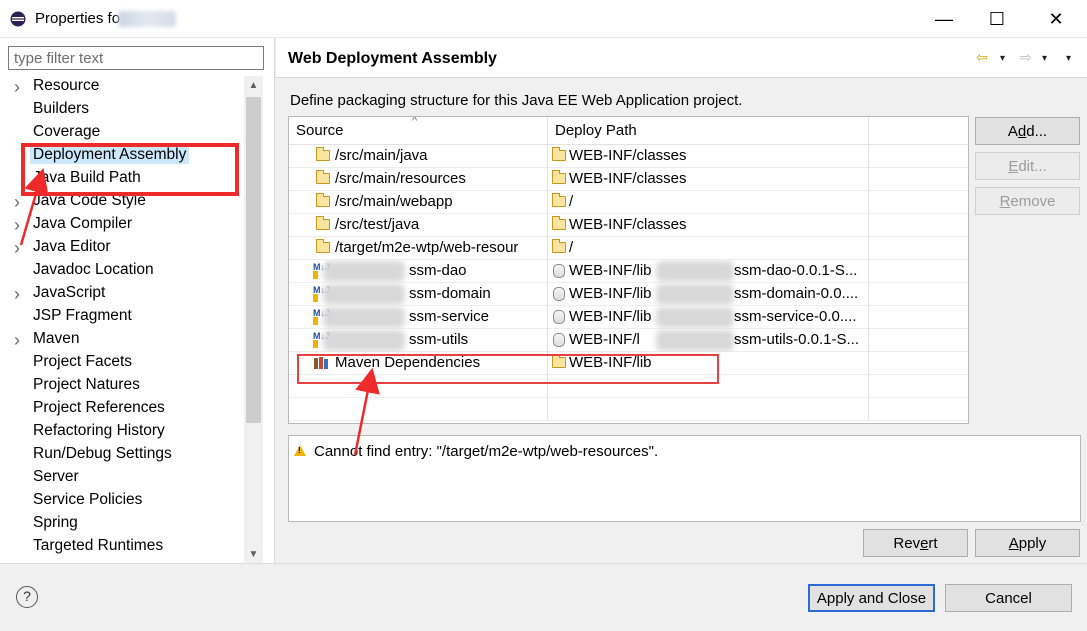  Describe the element at coordinates (915, 543) in the screenshot. I see `revert-button: Revert` at that location.